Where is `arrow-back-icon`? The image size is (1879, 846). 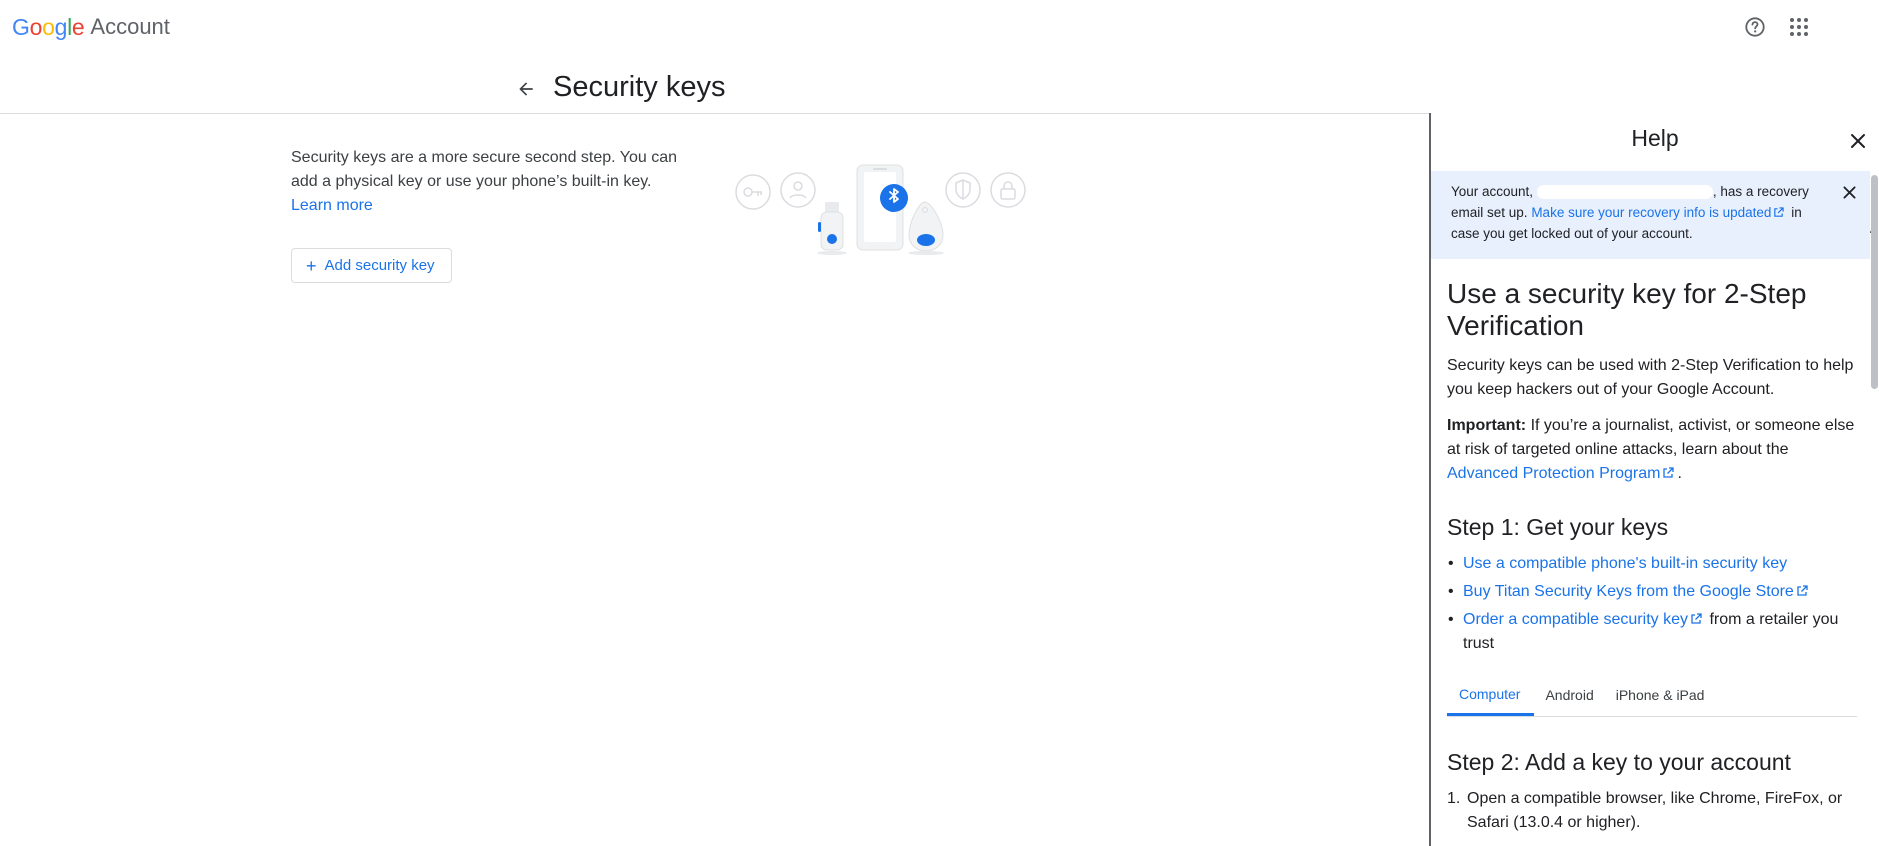 arrow-back-icon is located at coordinates (526, 89).